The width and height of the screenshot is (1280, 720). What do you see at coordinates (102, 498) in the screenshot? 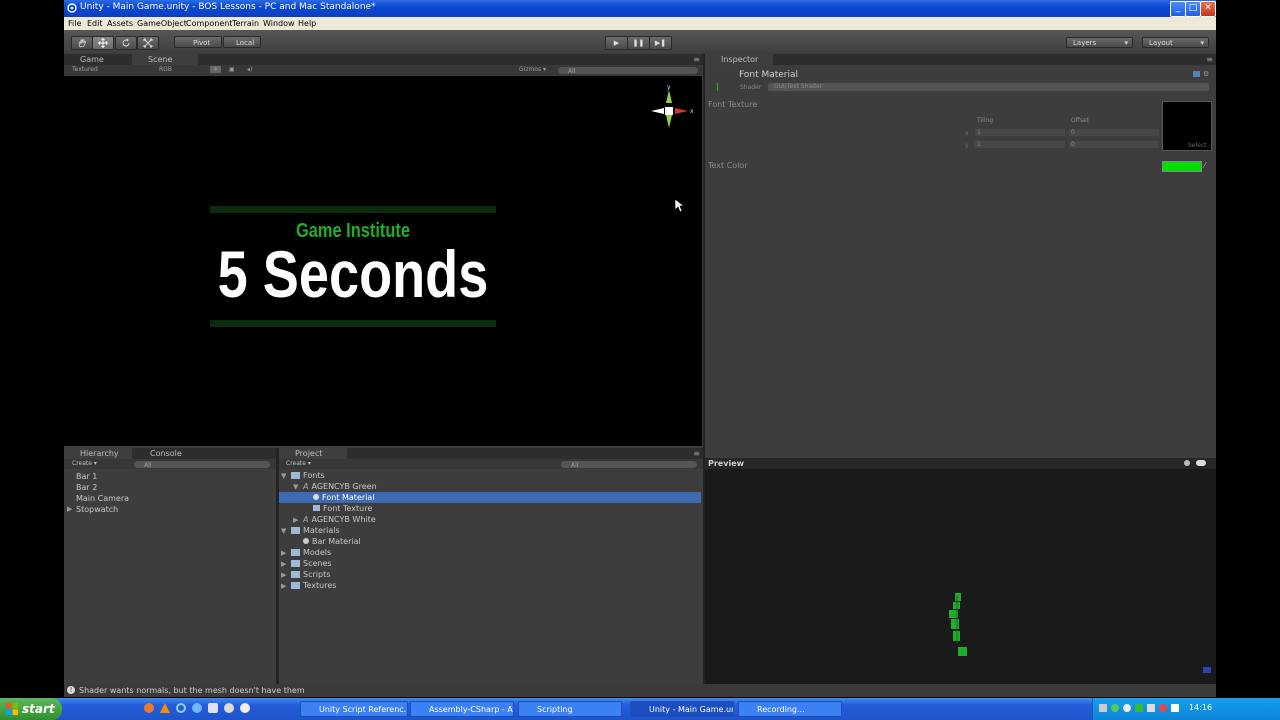
I see `hierarchy-item-main-camera: Main Camera` at bounding box center [102, 498].